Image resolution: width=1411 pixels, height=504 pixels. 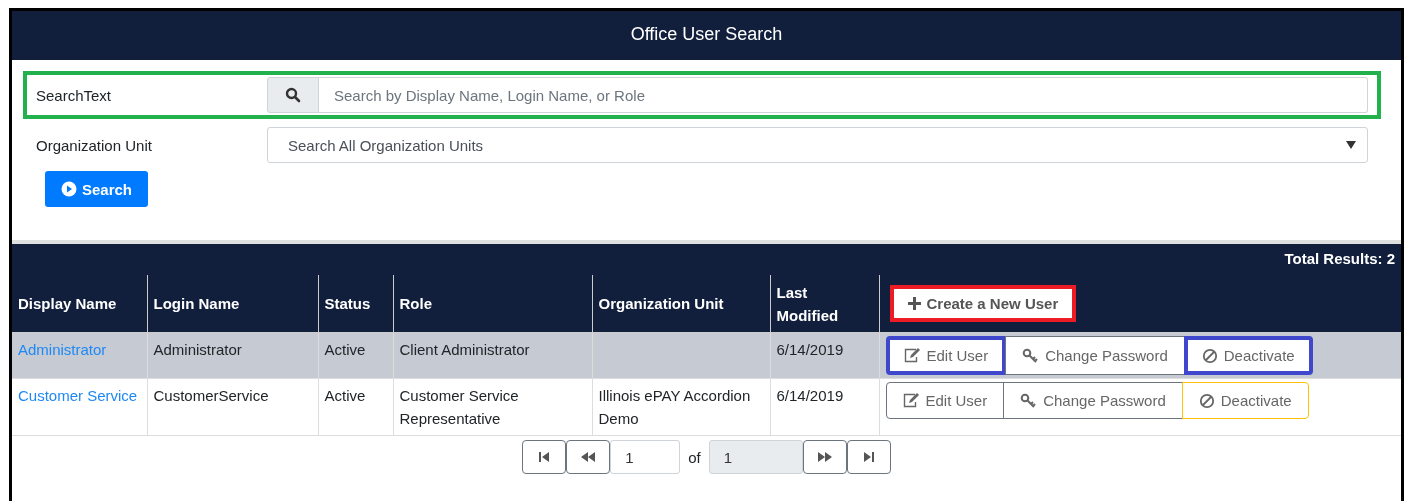 What do you see at coordinates (843, 95) in the screenshot?
I see `search-field: Search by Display Name, Login Name, or Role` at bounding box center [843, 95].